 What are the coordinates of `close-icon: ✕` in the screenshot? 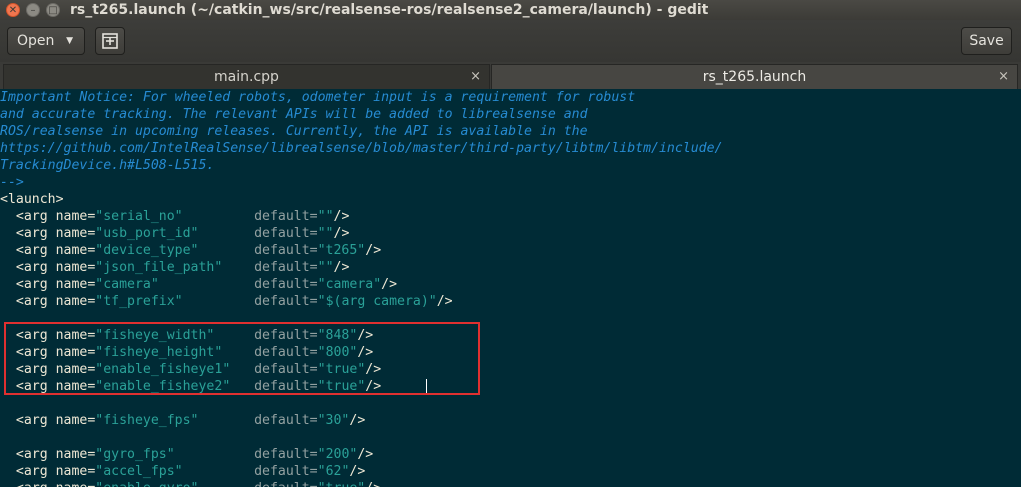 It's located at (13, 10).